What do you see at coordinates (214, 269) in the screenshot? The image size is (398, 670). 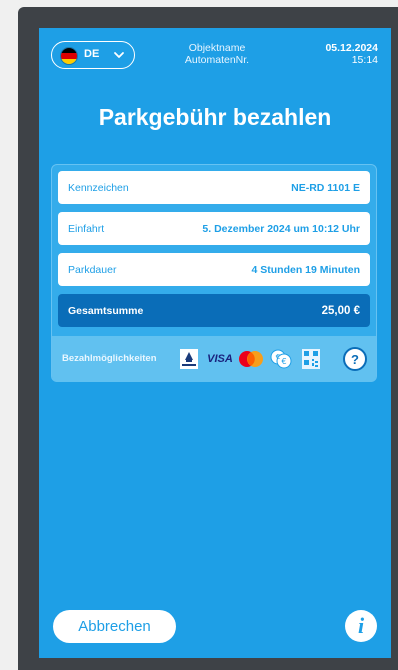 I see `duration-row: Parkdauer 4 Stunden 19 Minuten` at bounding box center [214, 269].